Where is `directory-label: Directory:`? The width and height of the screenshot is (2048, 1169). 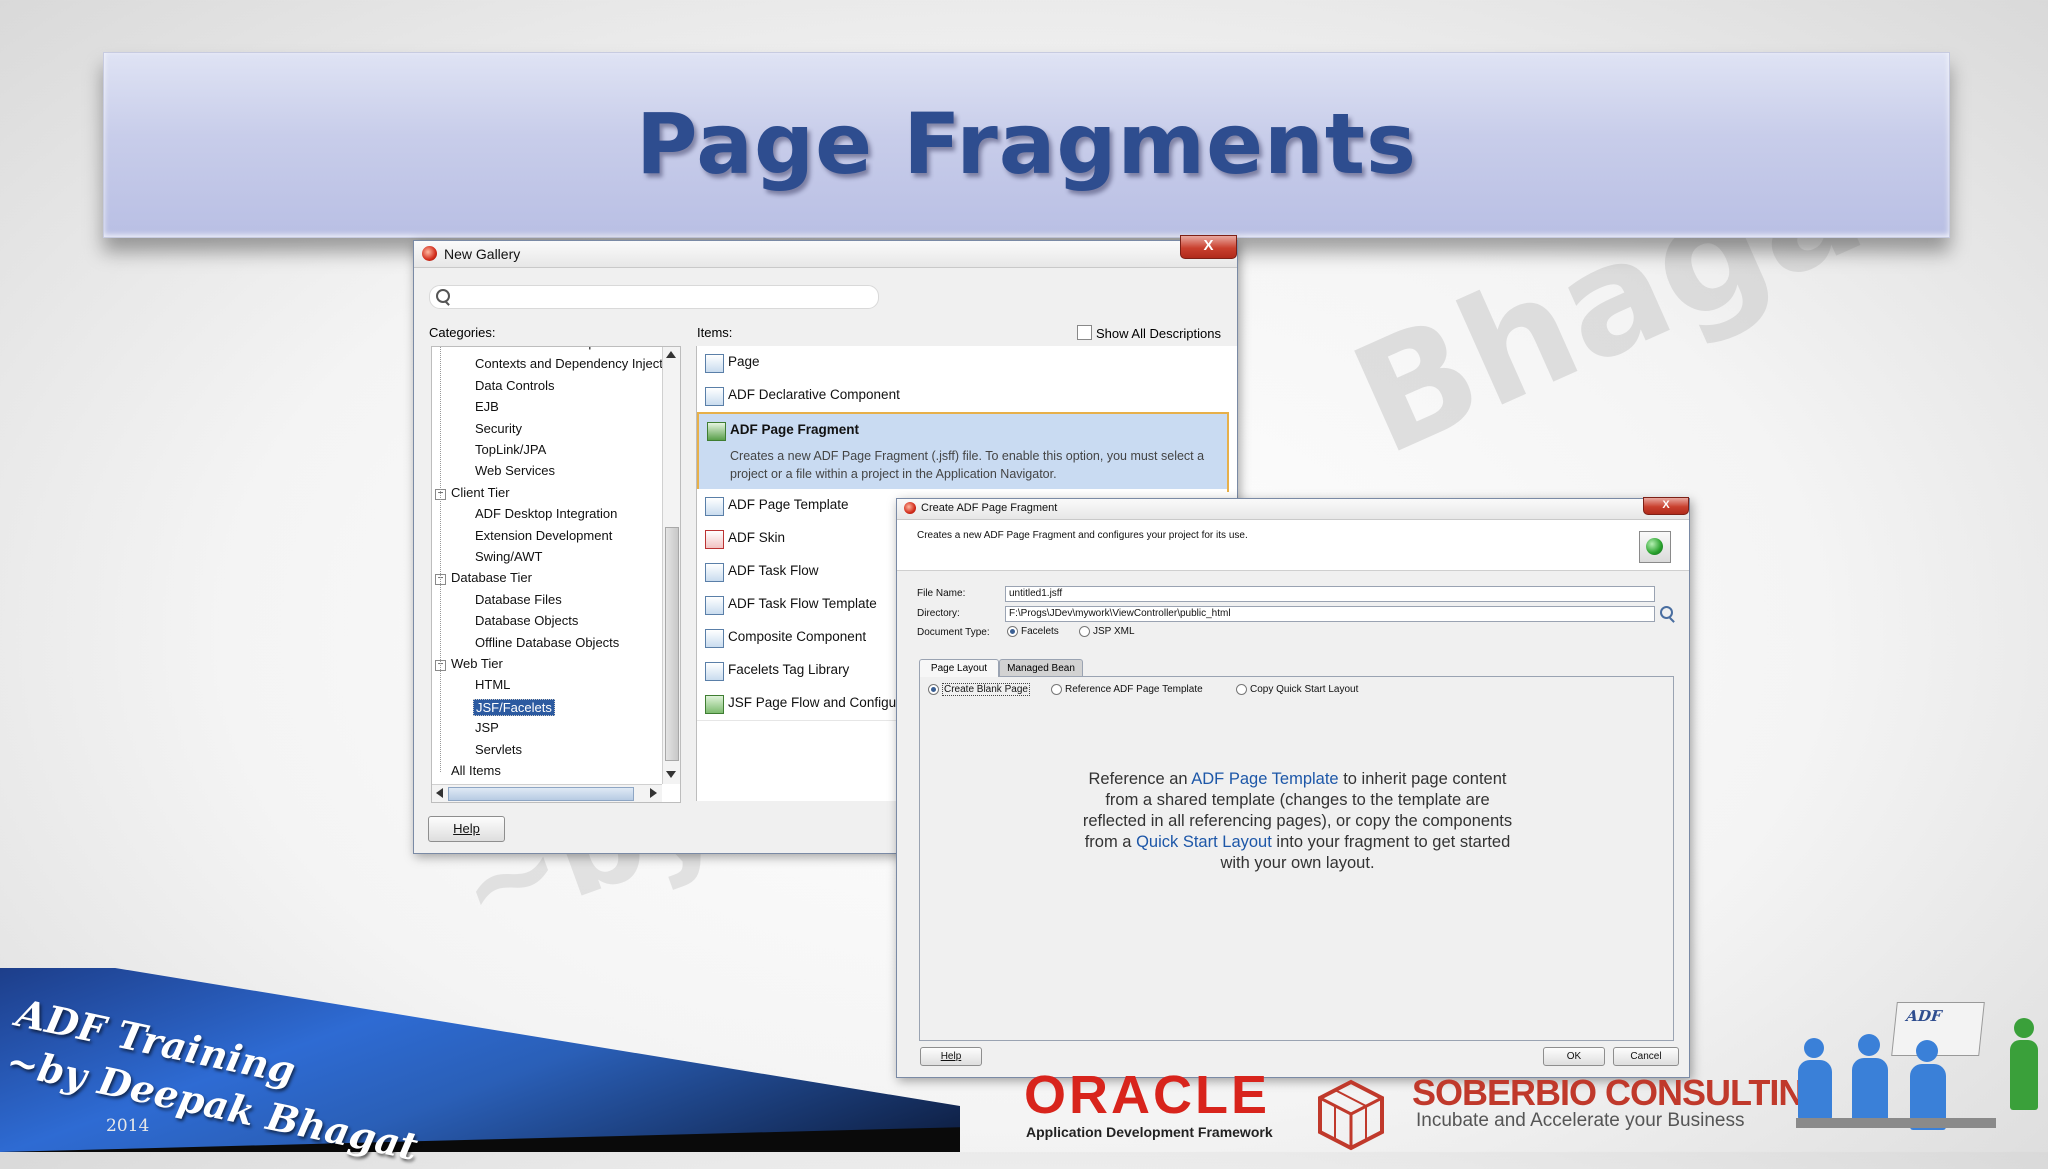 directory-label: Directory: is located at coordinates (938, 613).